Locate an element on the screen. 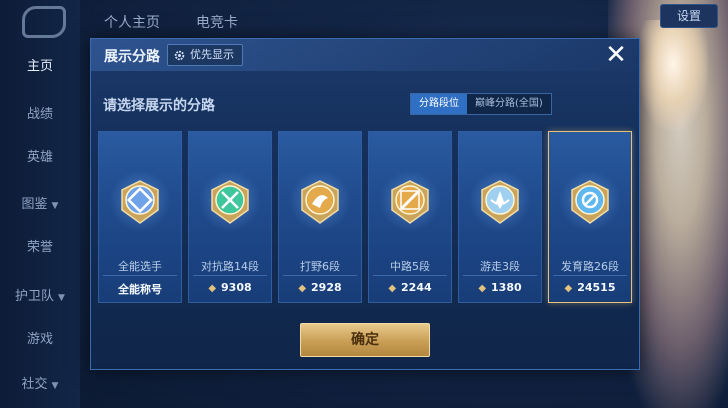 The image size is (728, 408). lane-card-score: 全能称号 is located at coordinates (140, 289).